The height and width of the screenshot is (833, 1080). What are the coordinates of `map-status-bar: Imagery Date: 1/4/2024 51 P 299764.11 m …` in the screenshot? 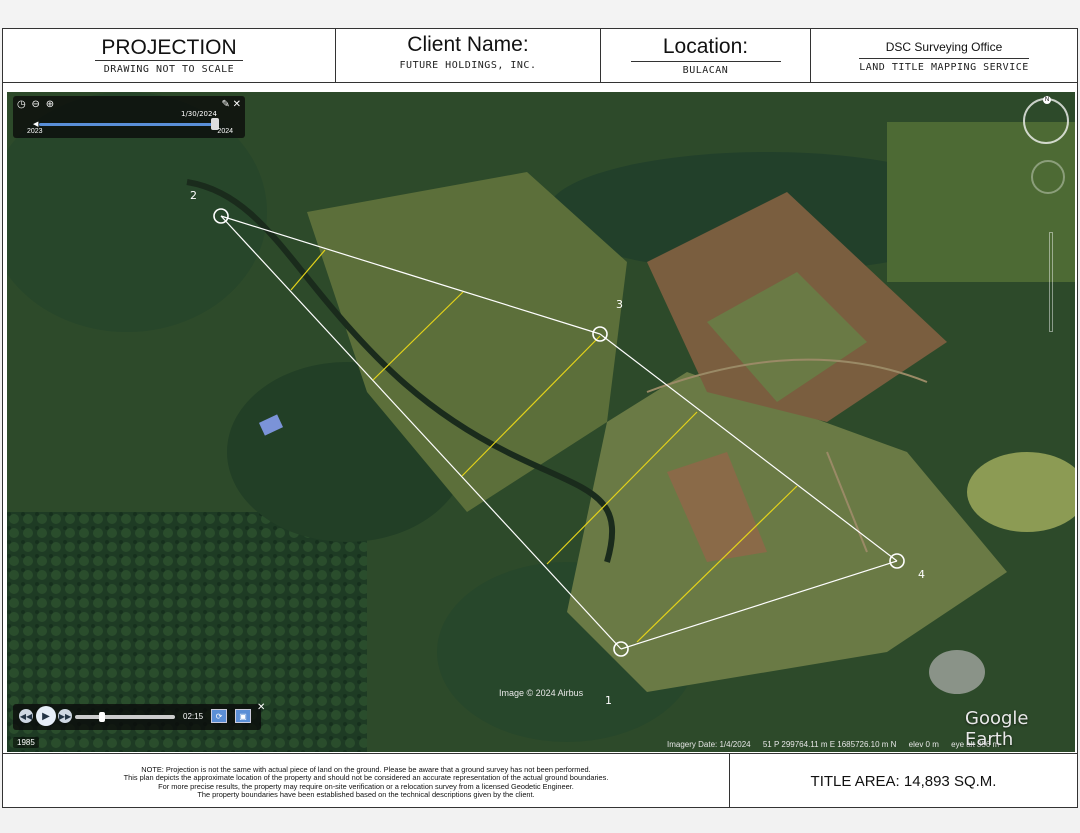 It's located at (838, 744).